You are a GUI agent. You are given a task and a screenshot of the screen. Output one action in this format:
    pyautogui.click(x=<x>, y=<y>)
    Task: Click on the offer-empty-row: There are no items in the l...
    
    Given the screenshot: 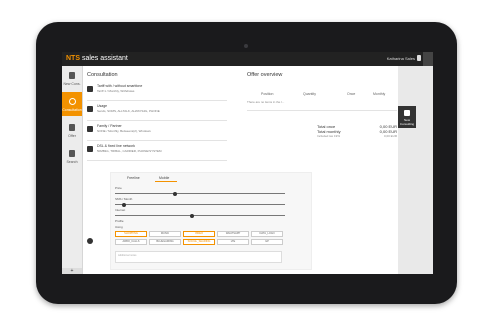 What is the action you would take?
    pyautogui.click(x=266, y=102)
    